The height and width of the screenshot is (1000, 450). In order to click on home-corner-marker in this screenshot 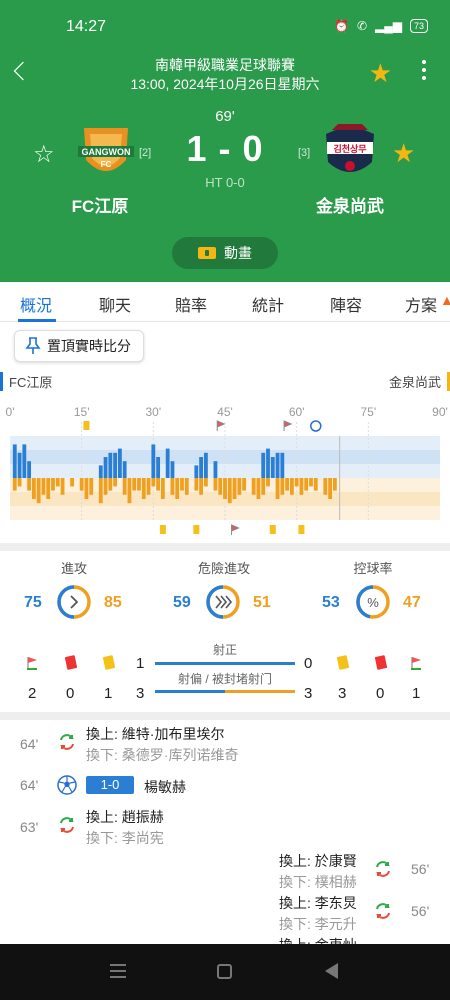, I will do `click(288, 425)`.